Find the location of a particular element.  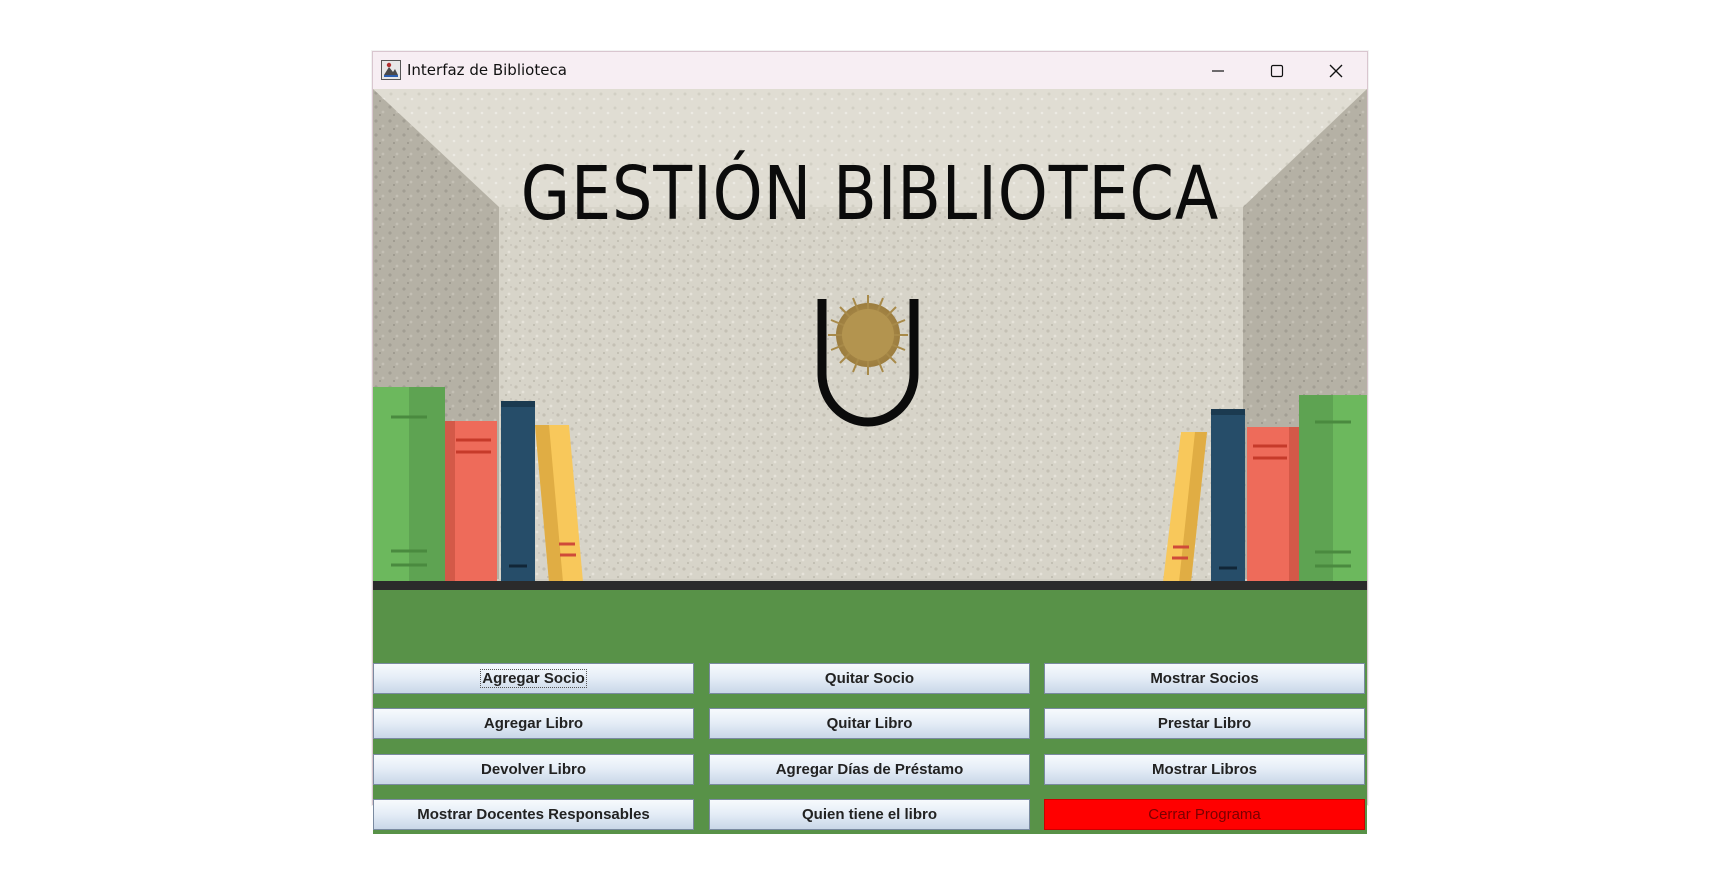

lend-book-button: Prestar Libro is located at coordinates (1204, 723).